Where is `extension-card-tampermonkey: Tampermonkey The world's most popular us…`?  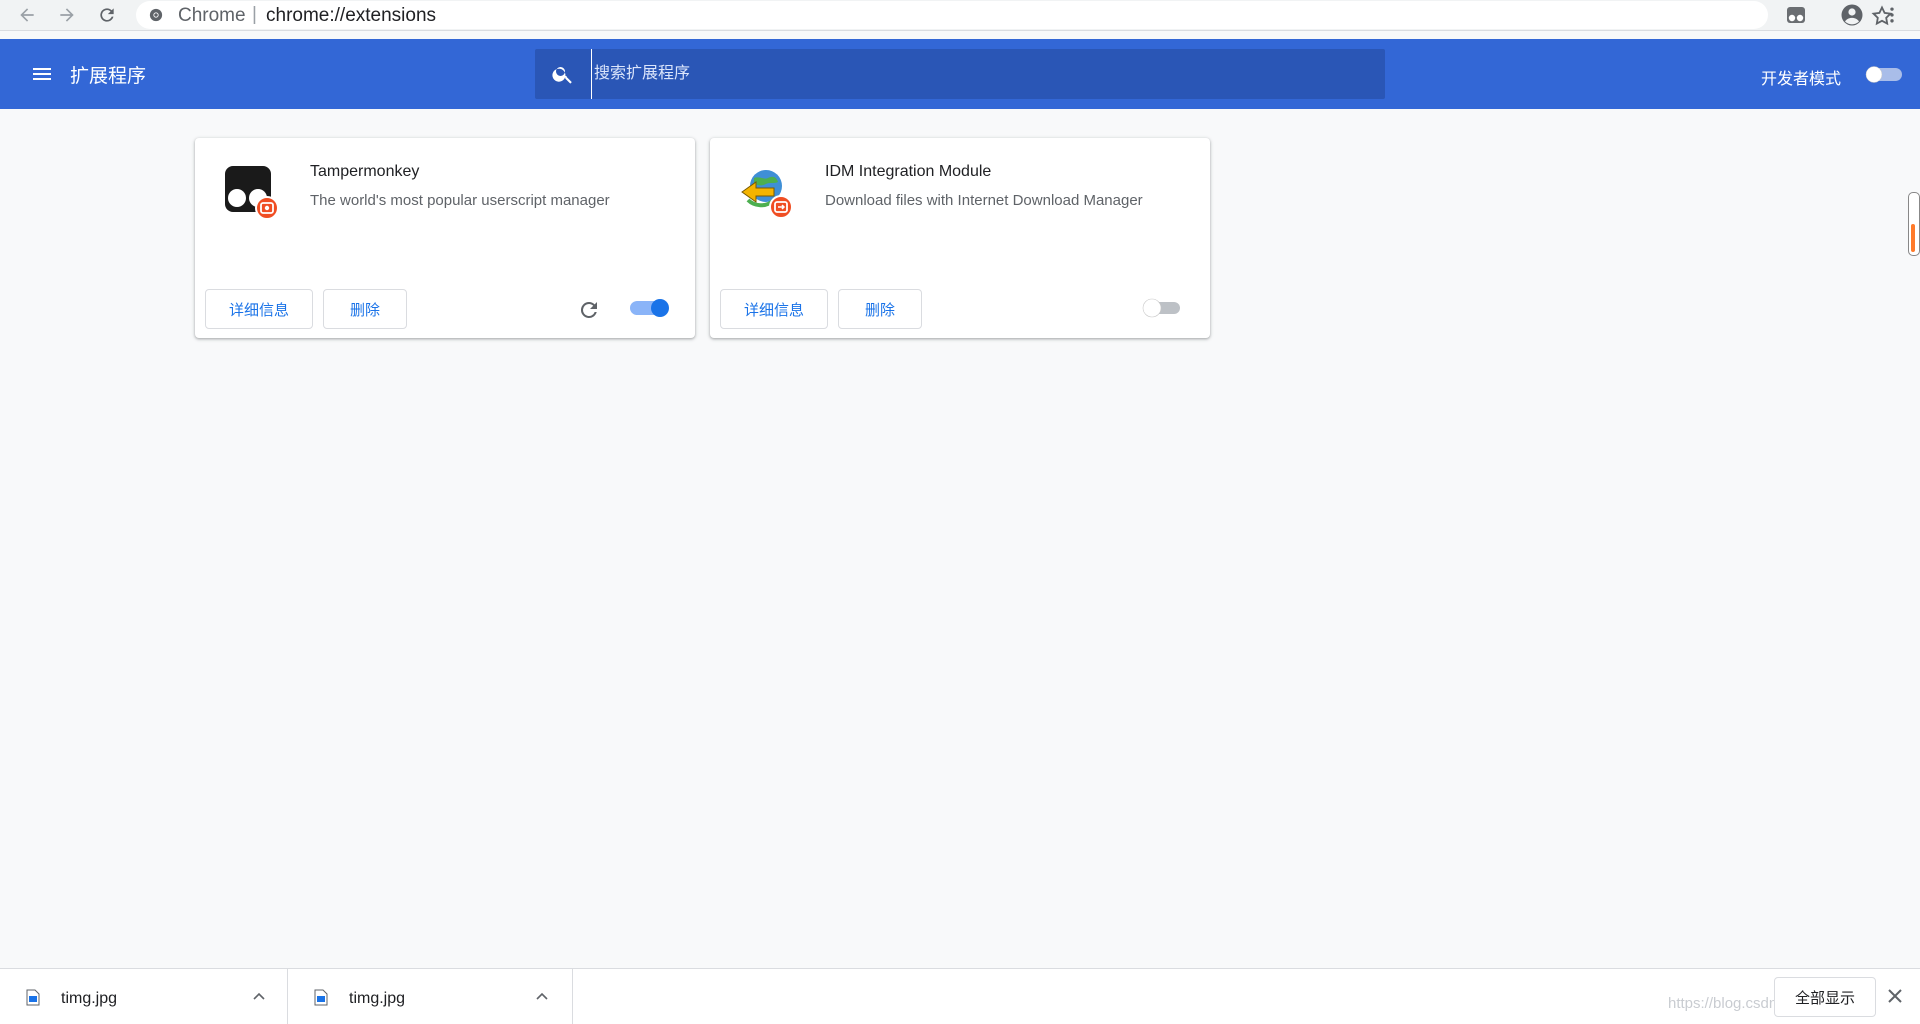
extension-card-tampermonkey: Tampermonkey The world's most popular us… is located at coordinates (445, 238).